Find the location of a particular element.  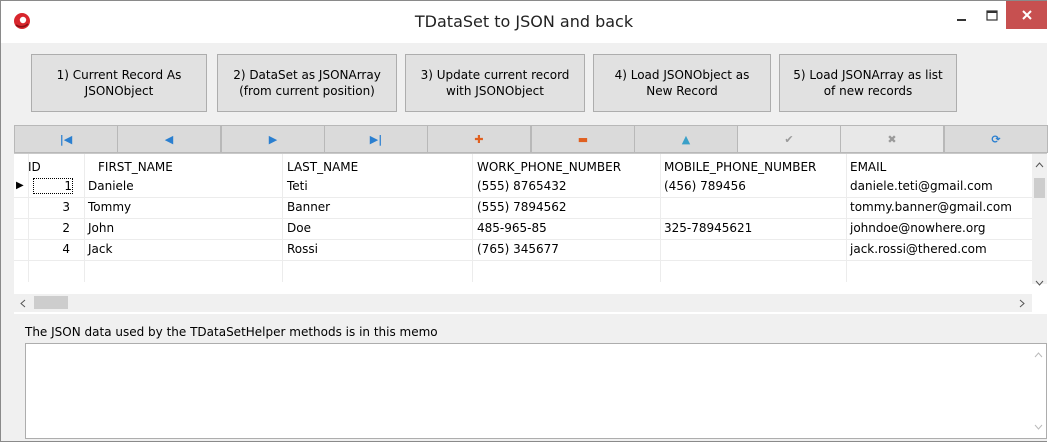

table-cell: tommy.banner@gmail.com is located at coordinates (931, 207).